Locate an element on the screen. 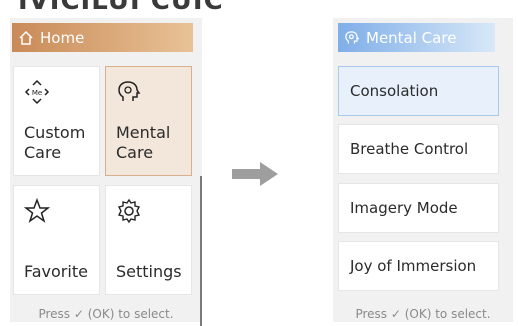 The image size is (518, 326). right-arrow-icon is located at coordinates (256, 176).